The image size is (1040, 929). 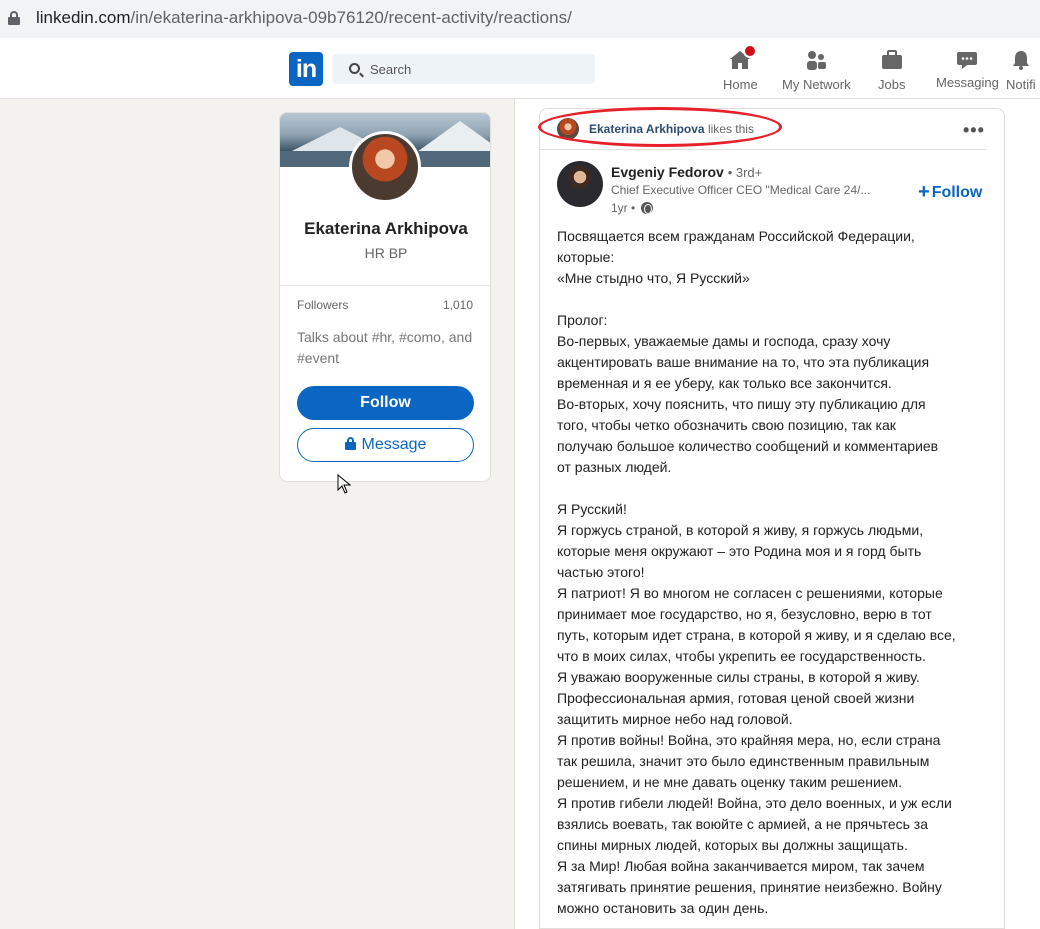 What do you see at coordinates (580, 184) in the screenshot?
I see `author-avatar` at bounding box center [580, 184].